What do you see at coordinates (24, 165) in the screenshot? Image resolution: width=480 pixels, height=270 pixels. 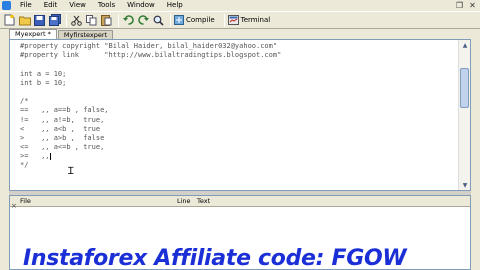 I see `code-line: */` at bounding box center [24, 165].